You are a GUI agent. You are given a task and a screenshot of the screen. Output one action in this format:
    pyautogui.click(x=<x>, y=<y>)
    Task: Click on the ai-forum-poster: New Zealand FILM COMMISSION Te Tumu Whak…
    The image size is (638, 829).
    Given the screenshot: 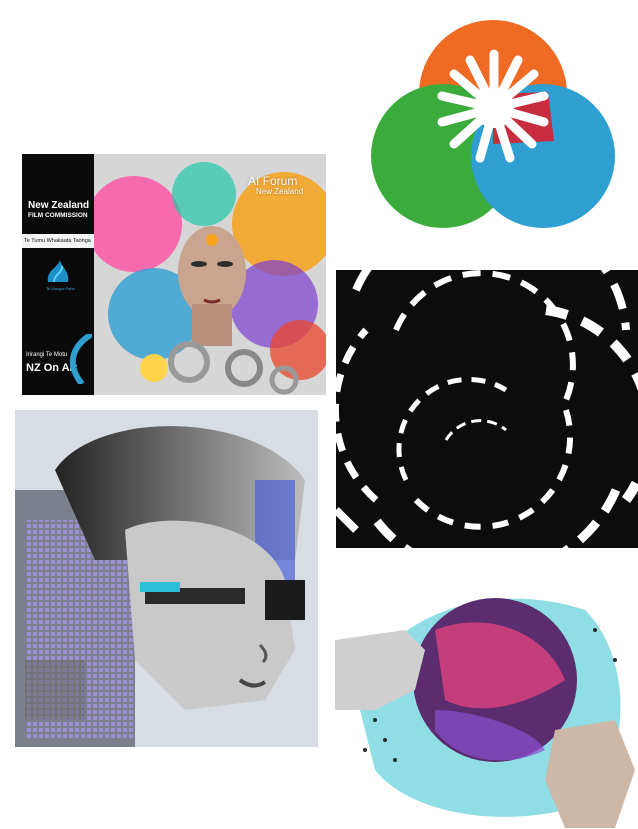 What is the action you would take?
    pyautogui.click(x=174, y=274)
    